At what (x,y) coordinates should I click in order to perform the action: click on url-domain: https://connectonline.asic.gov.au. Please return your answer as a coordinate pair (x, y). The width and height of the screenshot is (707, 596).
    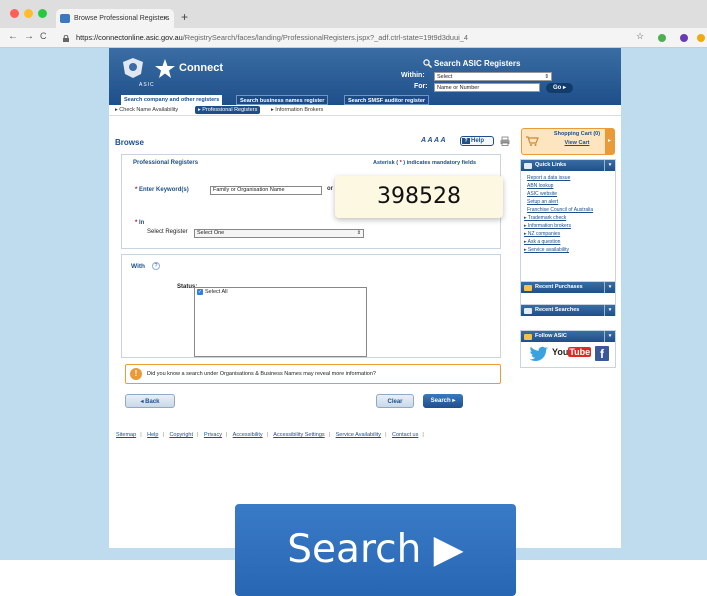
    Looking at the image, I should click on (129, 37).